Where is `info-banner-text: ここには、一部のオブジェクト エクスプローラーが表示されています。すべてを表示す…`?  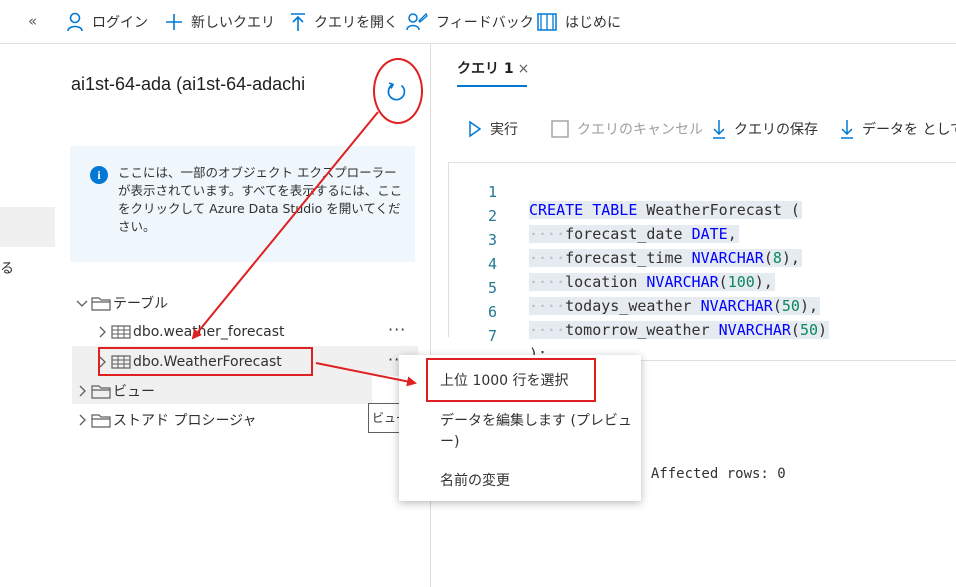 info-banner-text: ここには、一部のオブジェクト エクスプローラーが表示されています。すべてを表示す… is located at coordinates (260, 199).